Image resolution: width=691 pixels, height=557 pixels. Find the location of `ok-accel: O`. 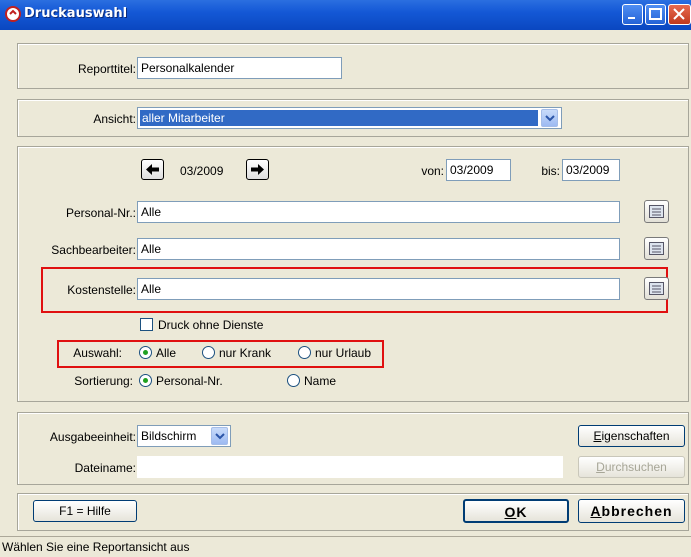

ok-accel: O is located at coordinates (510, 512).